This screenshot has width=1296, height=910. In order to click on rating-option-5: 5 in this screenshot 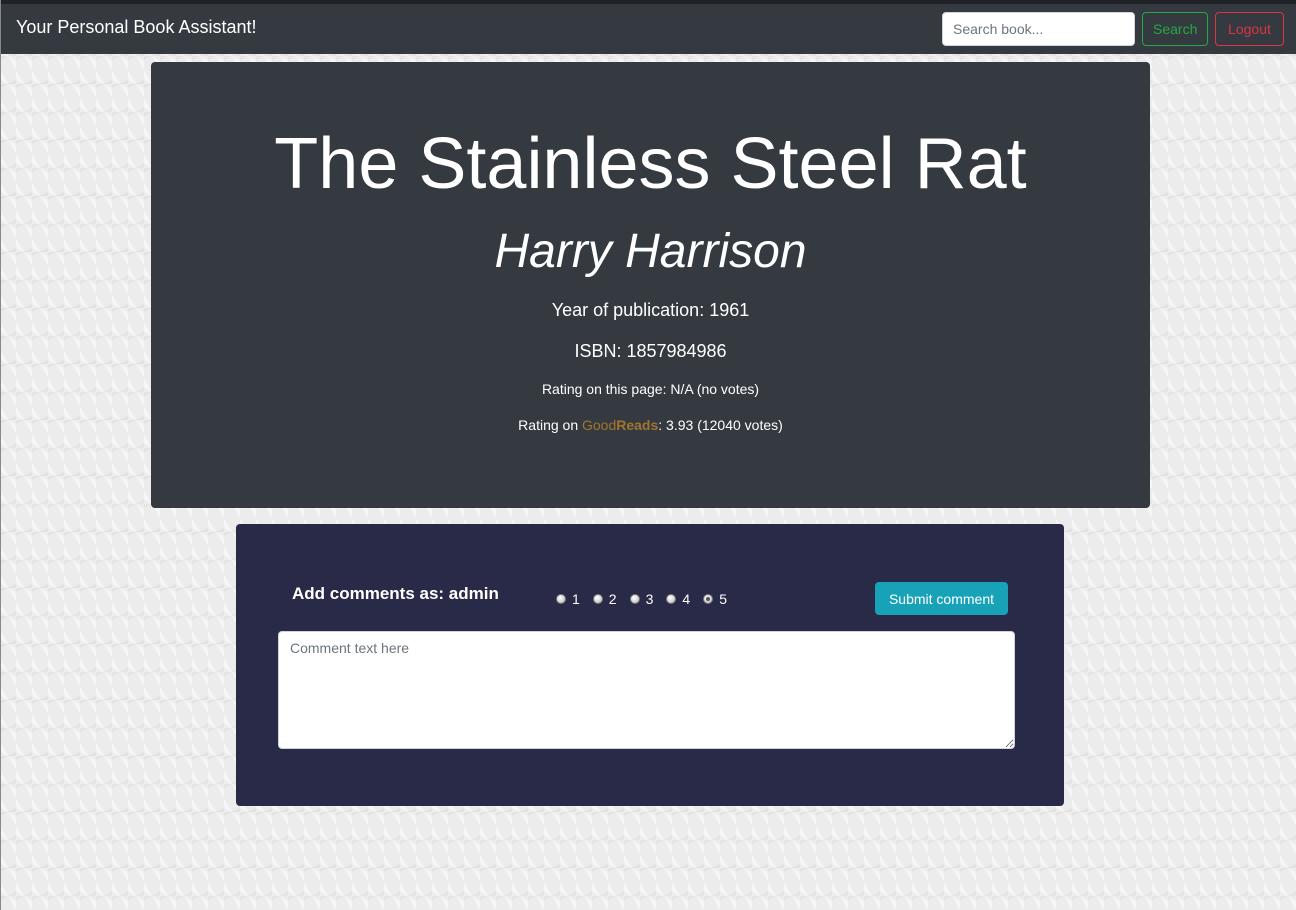, I will do `click(715, 599)`.